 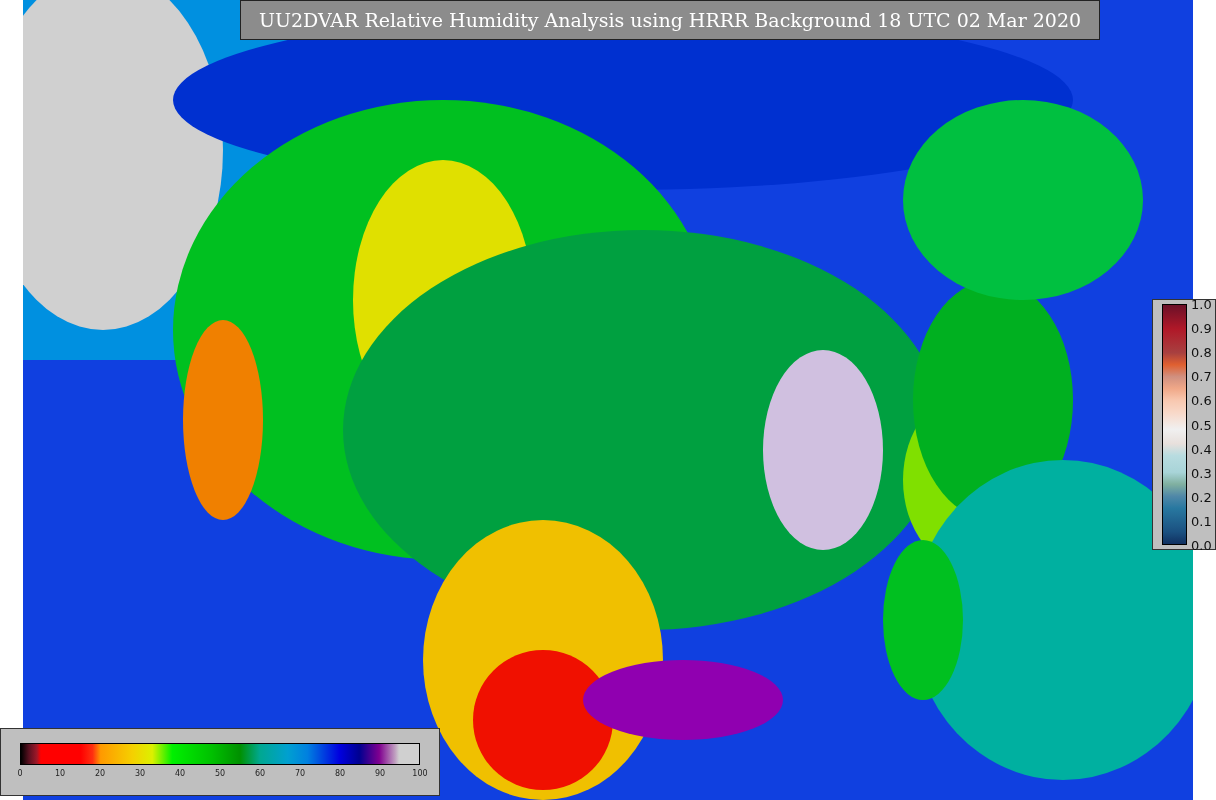 What do you see at coordinates (1201, 521) in the screenshot?
I see `scale-tick-label: 0.1` at bounding box center [1201, 521].